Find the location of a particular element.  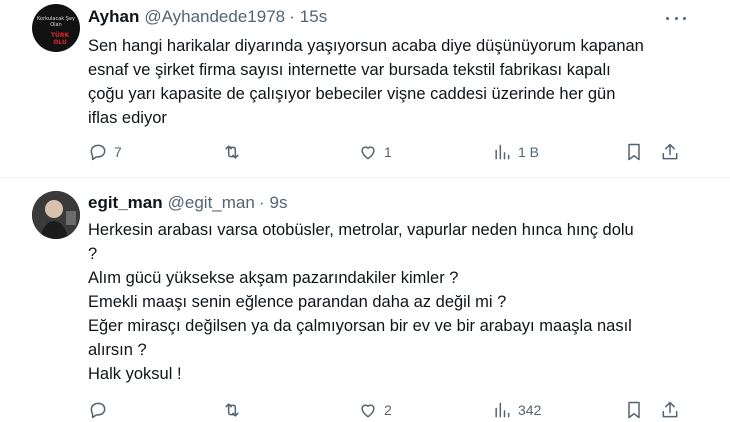

author-handle: @Ayhandede1978 is located at coordinates (214, 17).